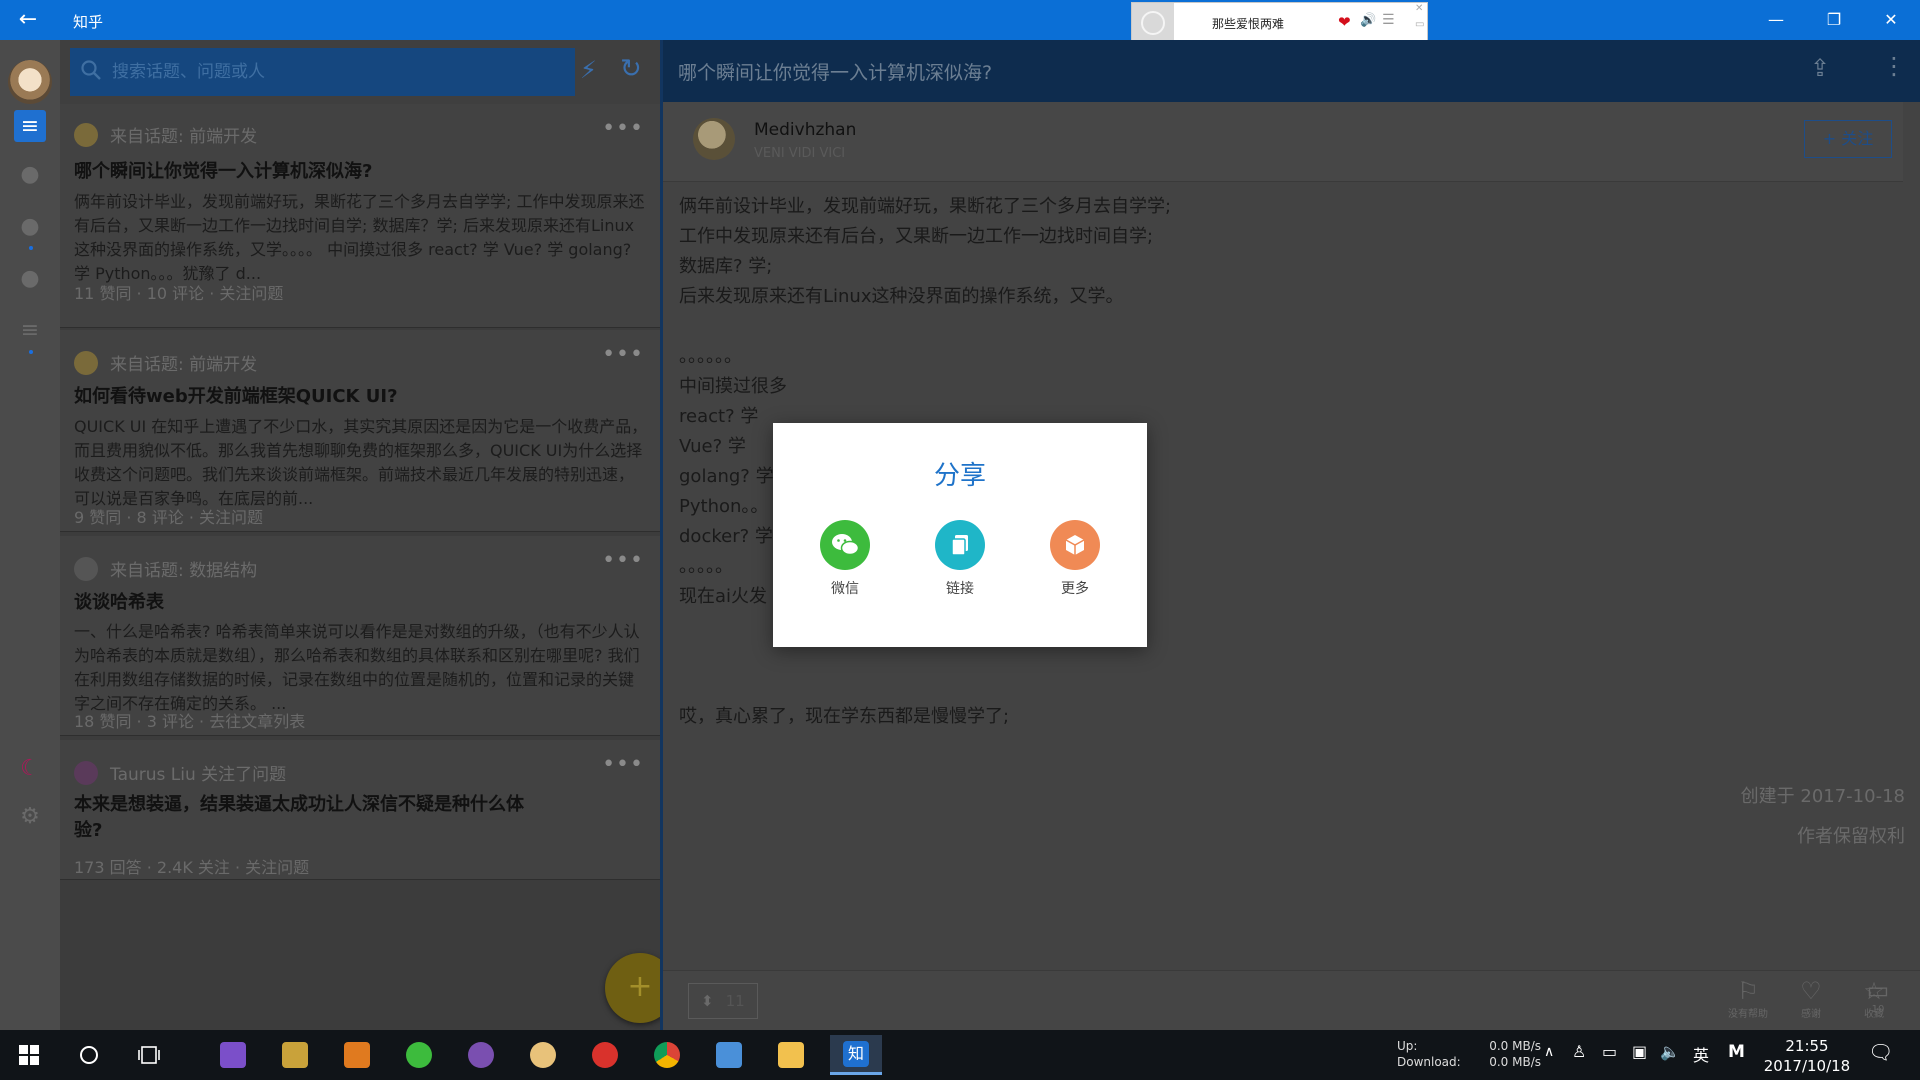 This screenshot has width=1920, height=1080. I want to click on album-disc-icon, so click(1153, 22).